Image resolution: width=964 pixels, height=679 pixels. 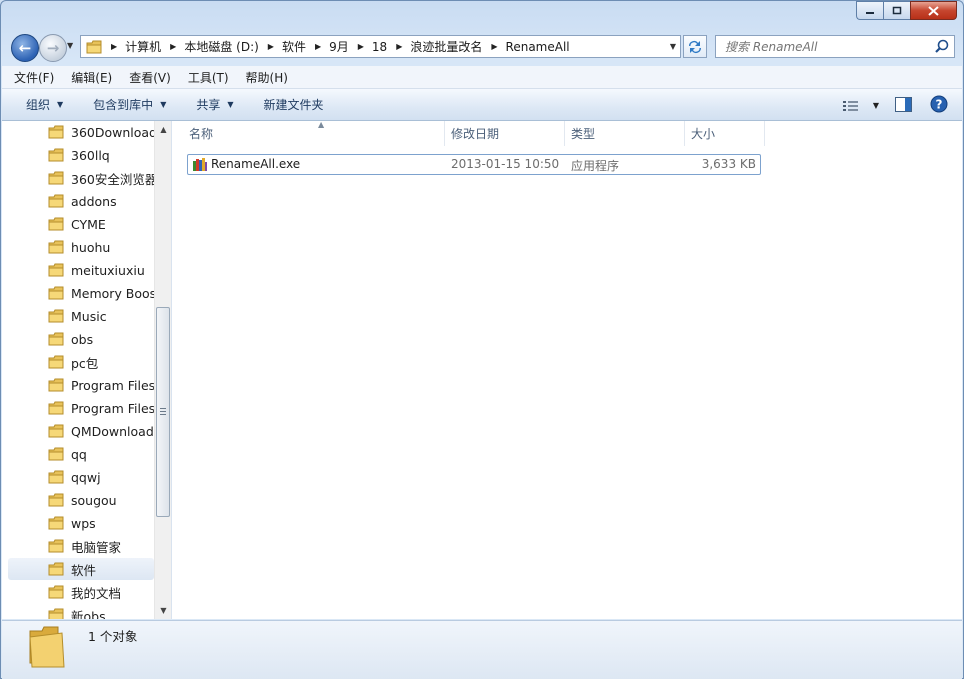 I want to click on sidebar-item: wps, so click(x=81, y=523).